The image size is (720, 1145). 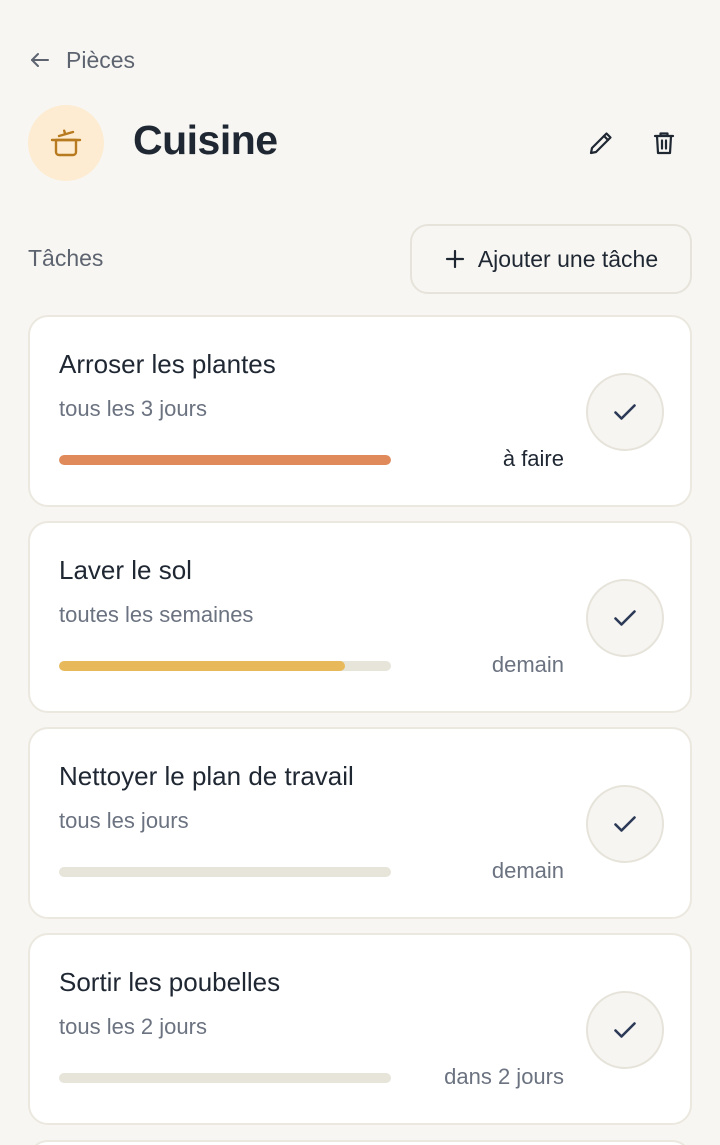 I want to click on cooking-pot-icon, so click(x=66, y=143).